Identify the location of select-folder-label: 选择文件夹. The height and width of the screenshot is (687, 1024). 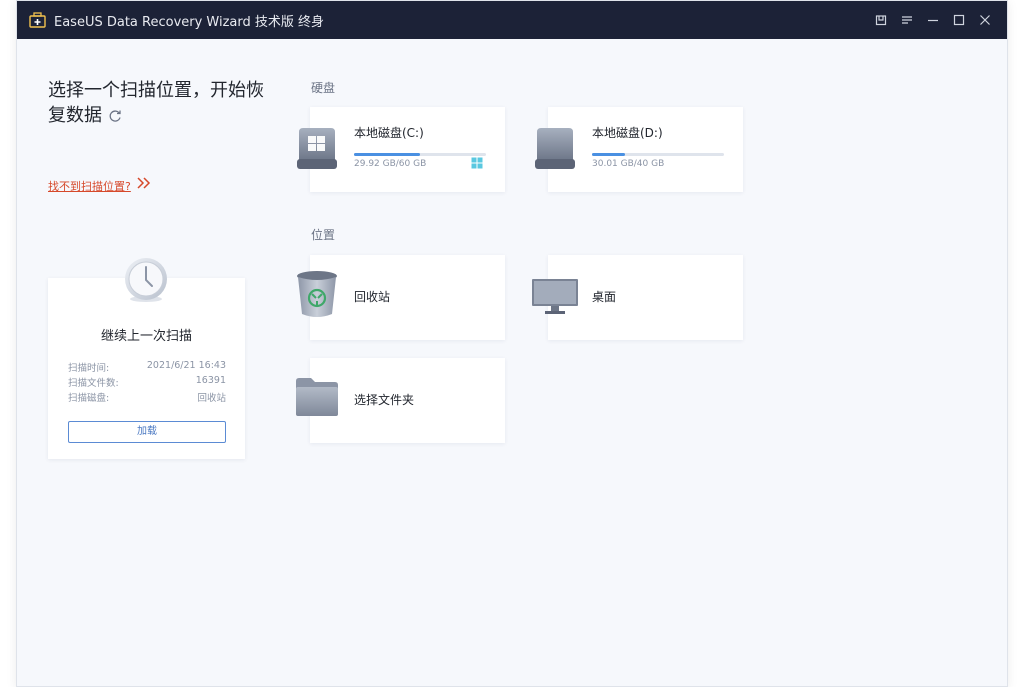
(384, 400).